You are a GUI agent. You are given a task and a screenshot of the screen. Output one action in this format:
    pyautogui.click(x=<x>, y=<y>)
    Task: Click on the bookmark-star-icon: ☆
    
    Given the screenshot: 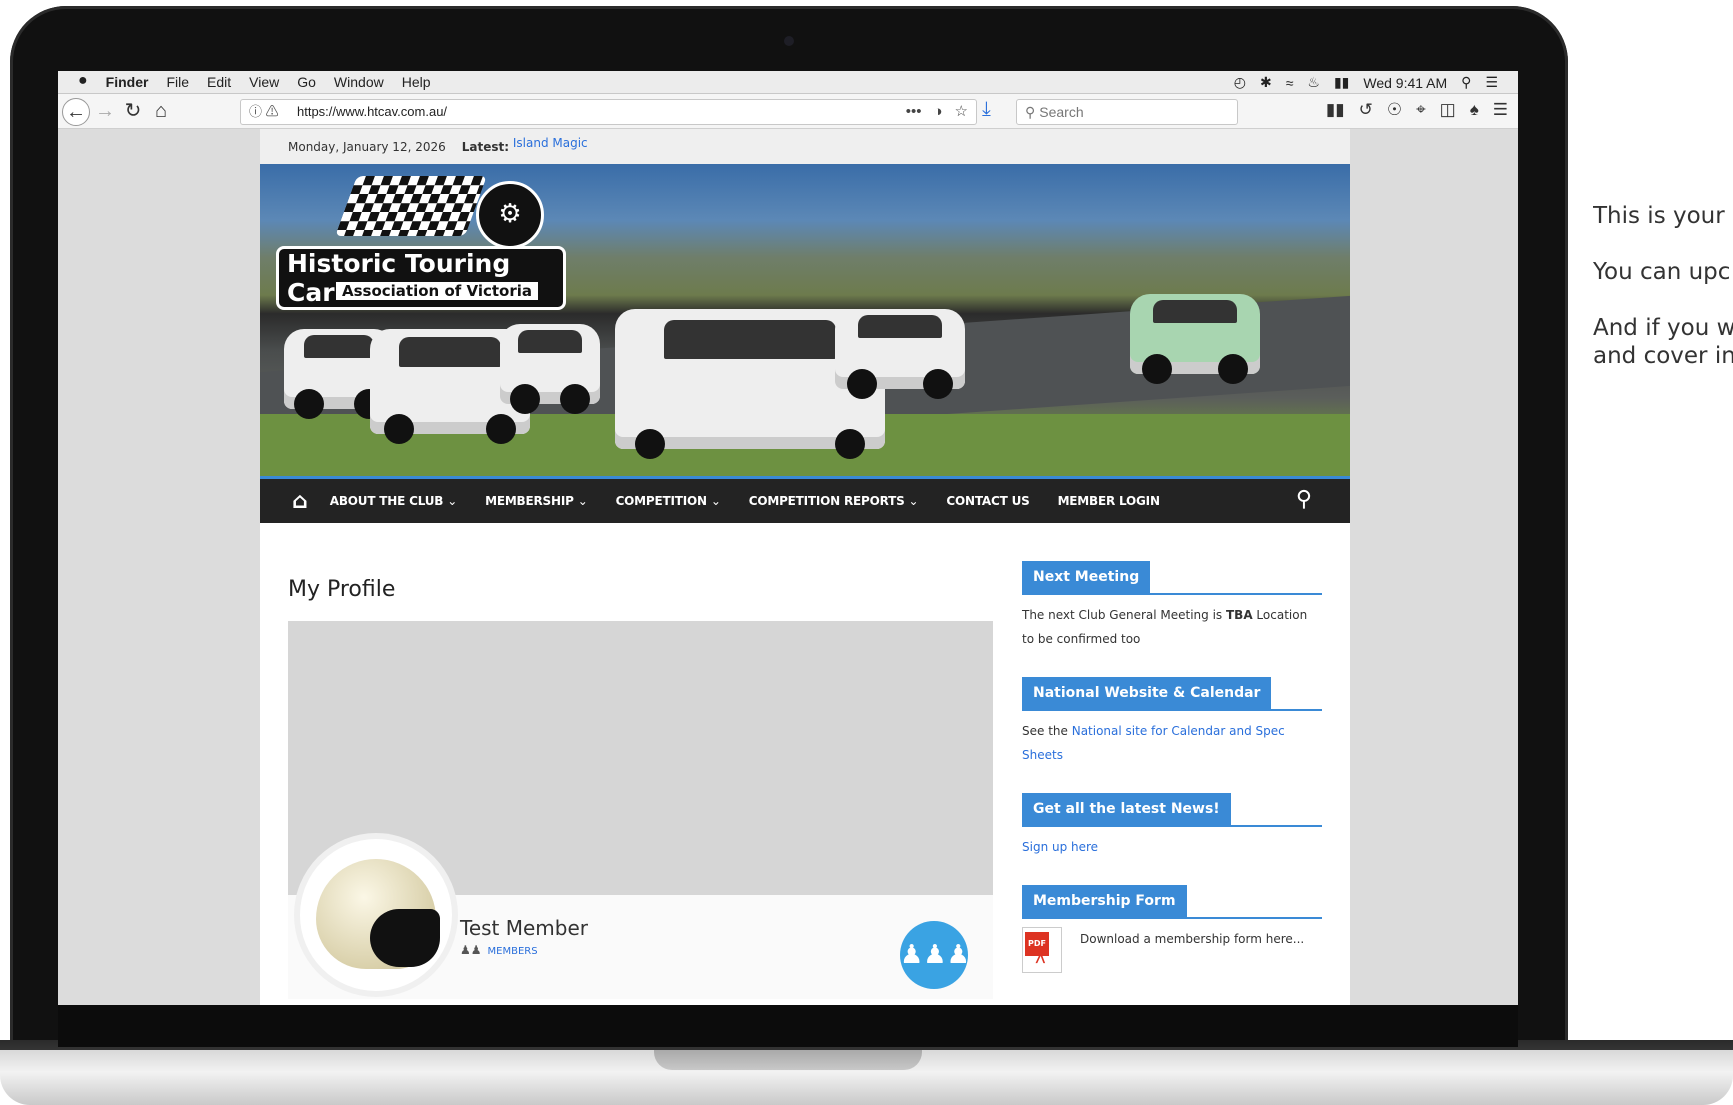 What is the action you would take?
    pyautogui.click(x=961, y=112)
    